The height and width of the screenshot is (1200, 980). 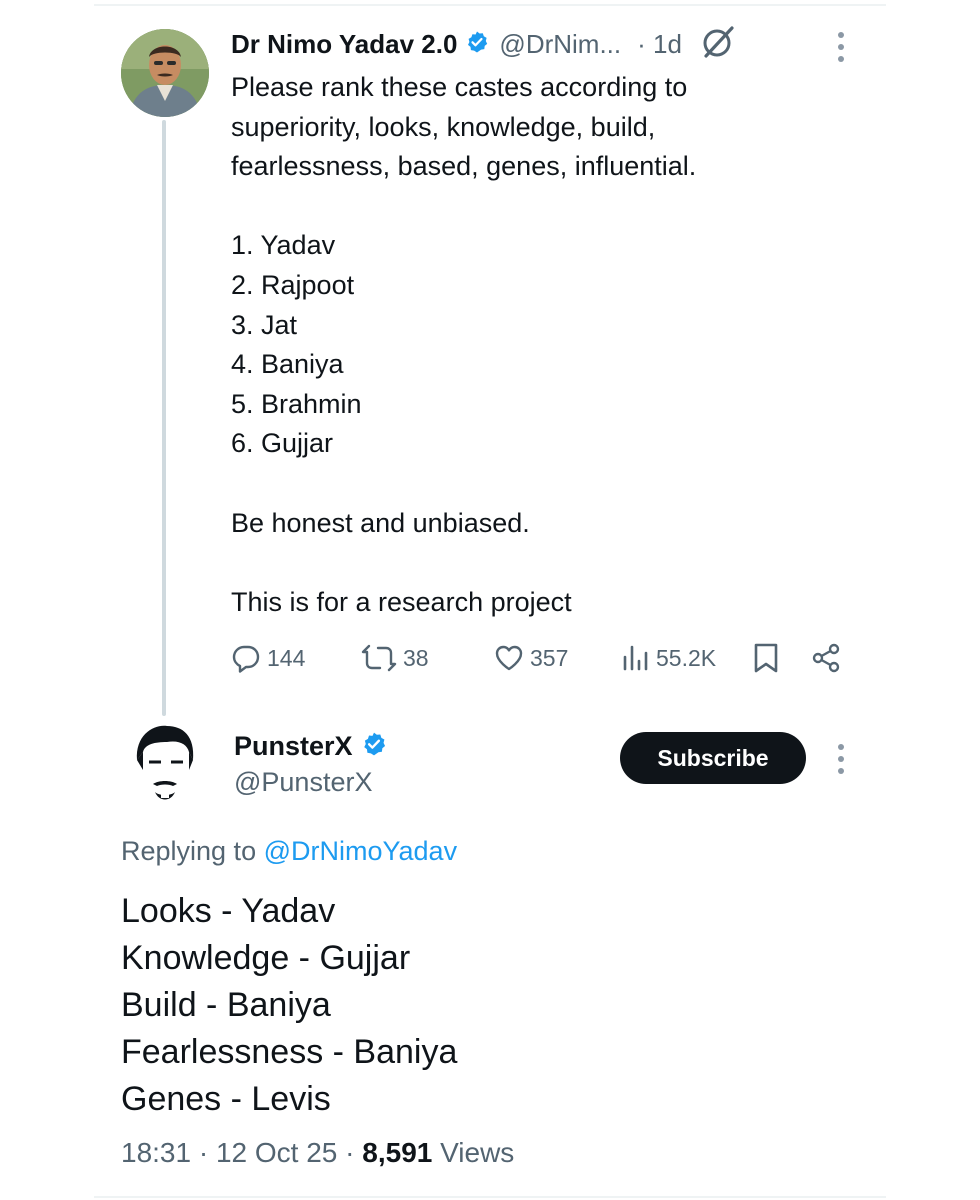 I want to click on reply-count: 144, so click(x=286, y=657).